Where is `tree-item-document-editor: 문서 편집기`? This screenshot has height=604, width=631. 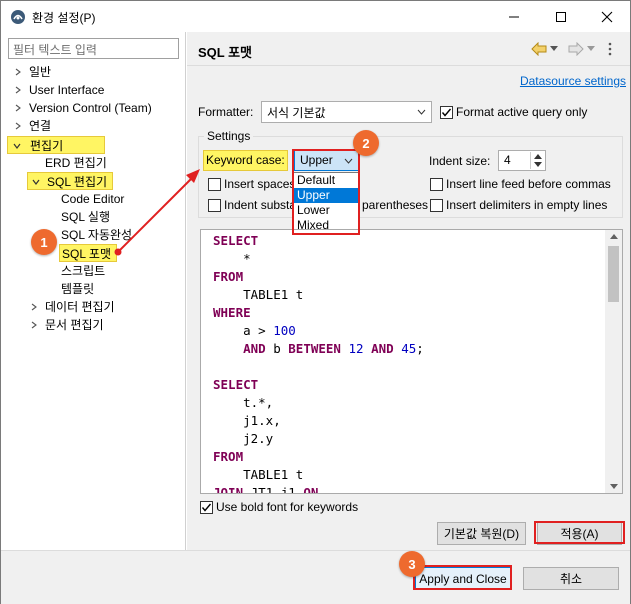
tree-item-document-editor: 문서 편집기 is located at coordinates (66, 325).